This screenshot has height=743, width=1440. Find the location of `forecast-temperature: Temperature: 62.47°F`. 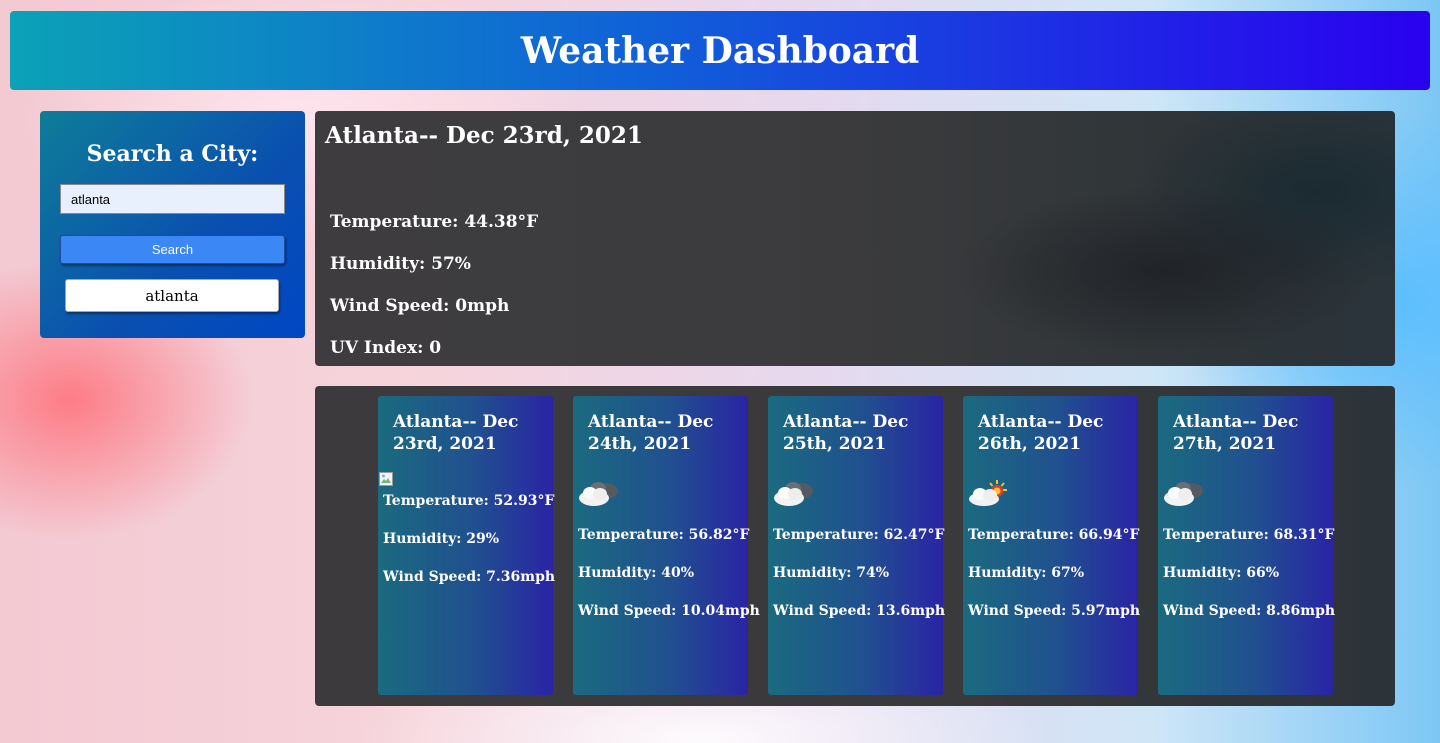

forecast-temperature: Temperature: 62.47°F is located at coordinates (859, 535).